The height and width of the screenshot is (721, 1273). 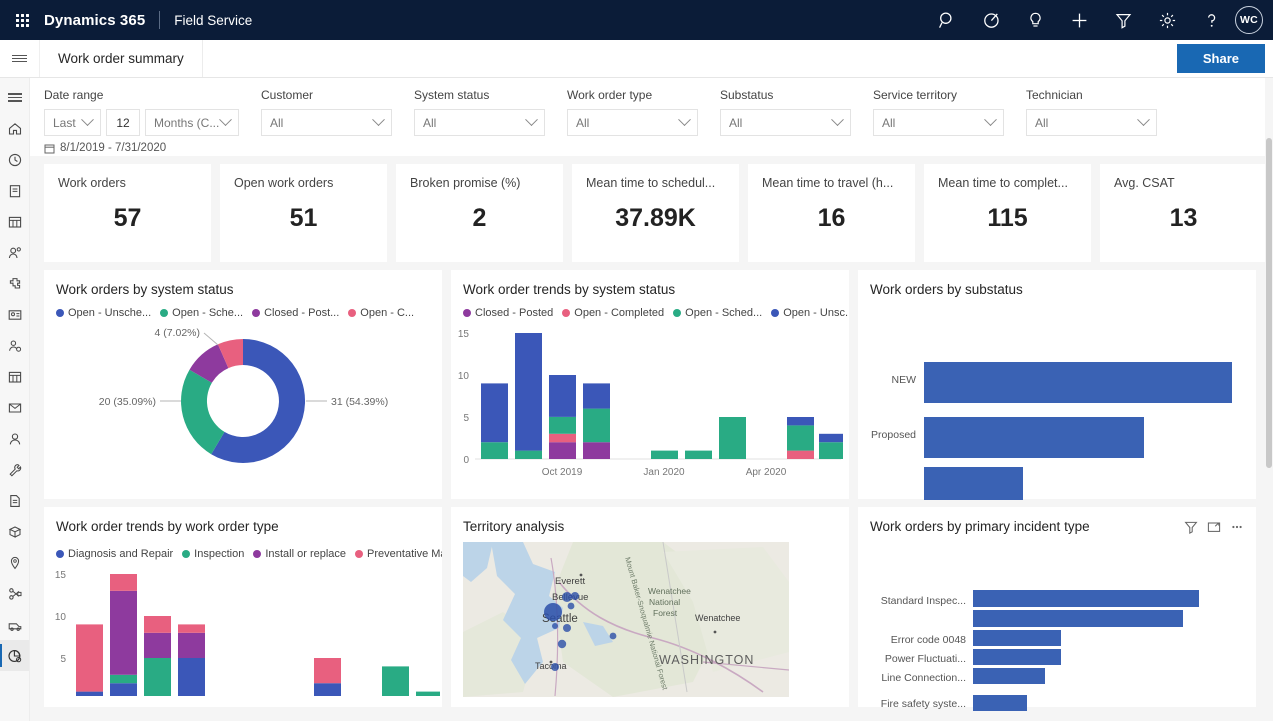 What do you see at coordinates (479, 122) in the screenshot?
I see `system-status-select: All` at bounding box center [479, 122].